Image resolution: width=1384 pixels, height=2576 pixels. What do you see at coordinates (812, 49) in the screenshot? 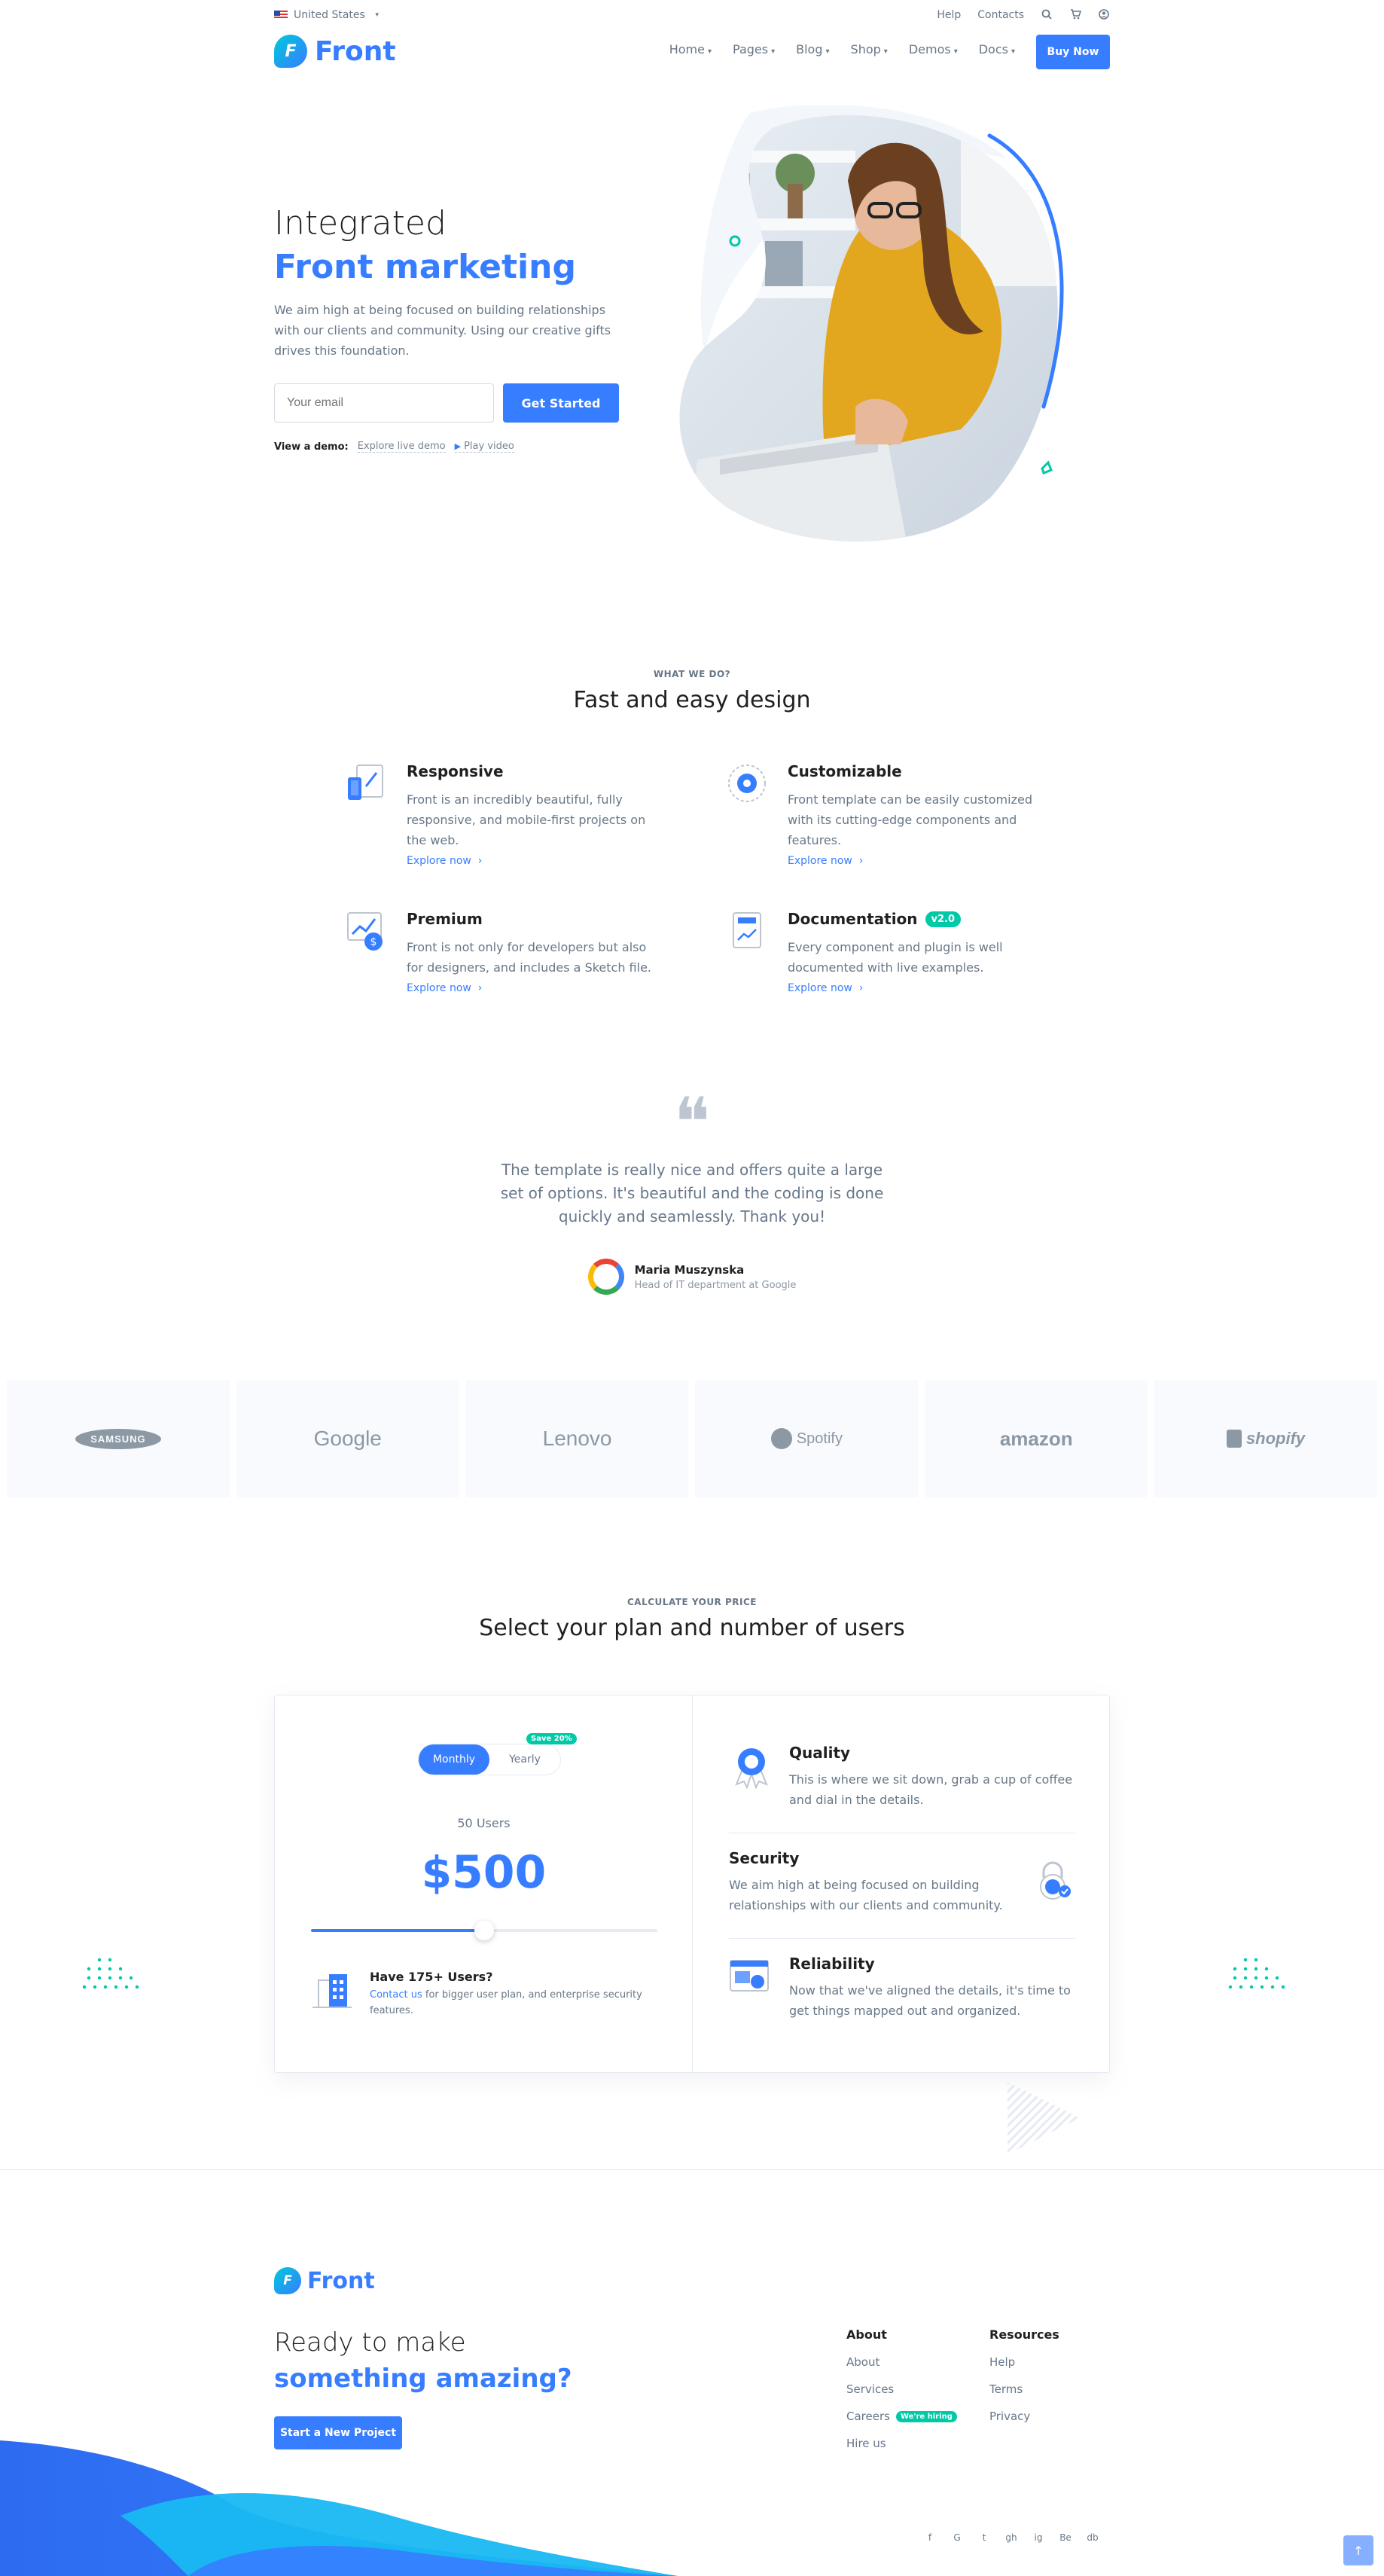
I see `nav-blog: Blog ▾` at bounding box center [812, 49].